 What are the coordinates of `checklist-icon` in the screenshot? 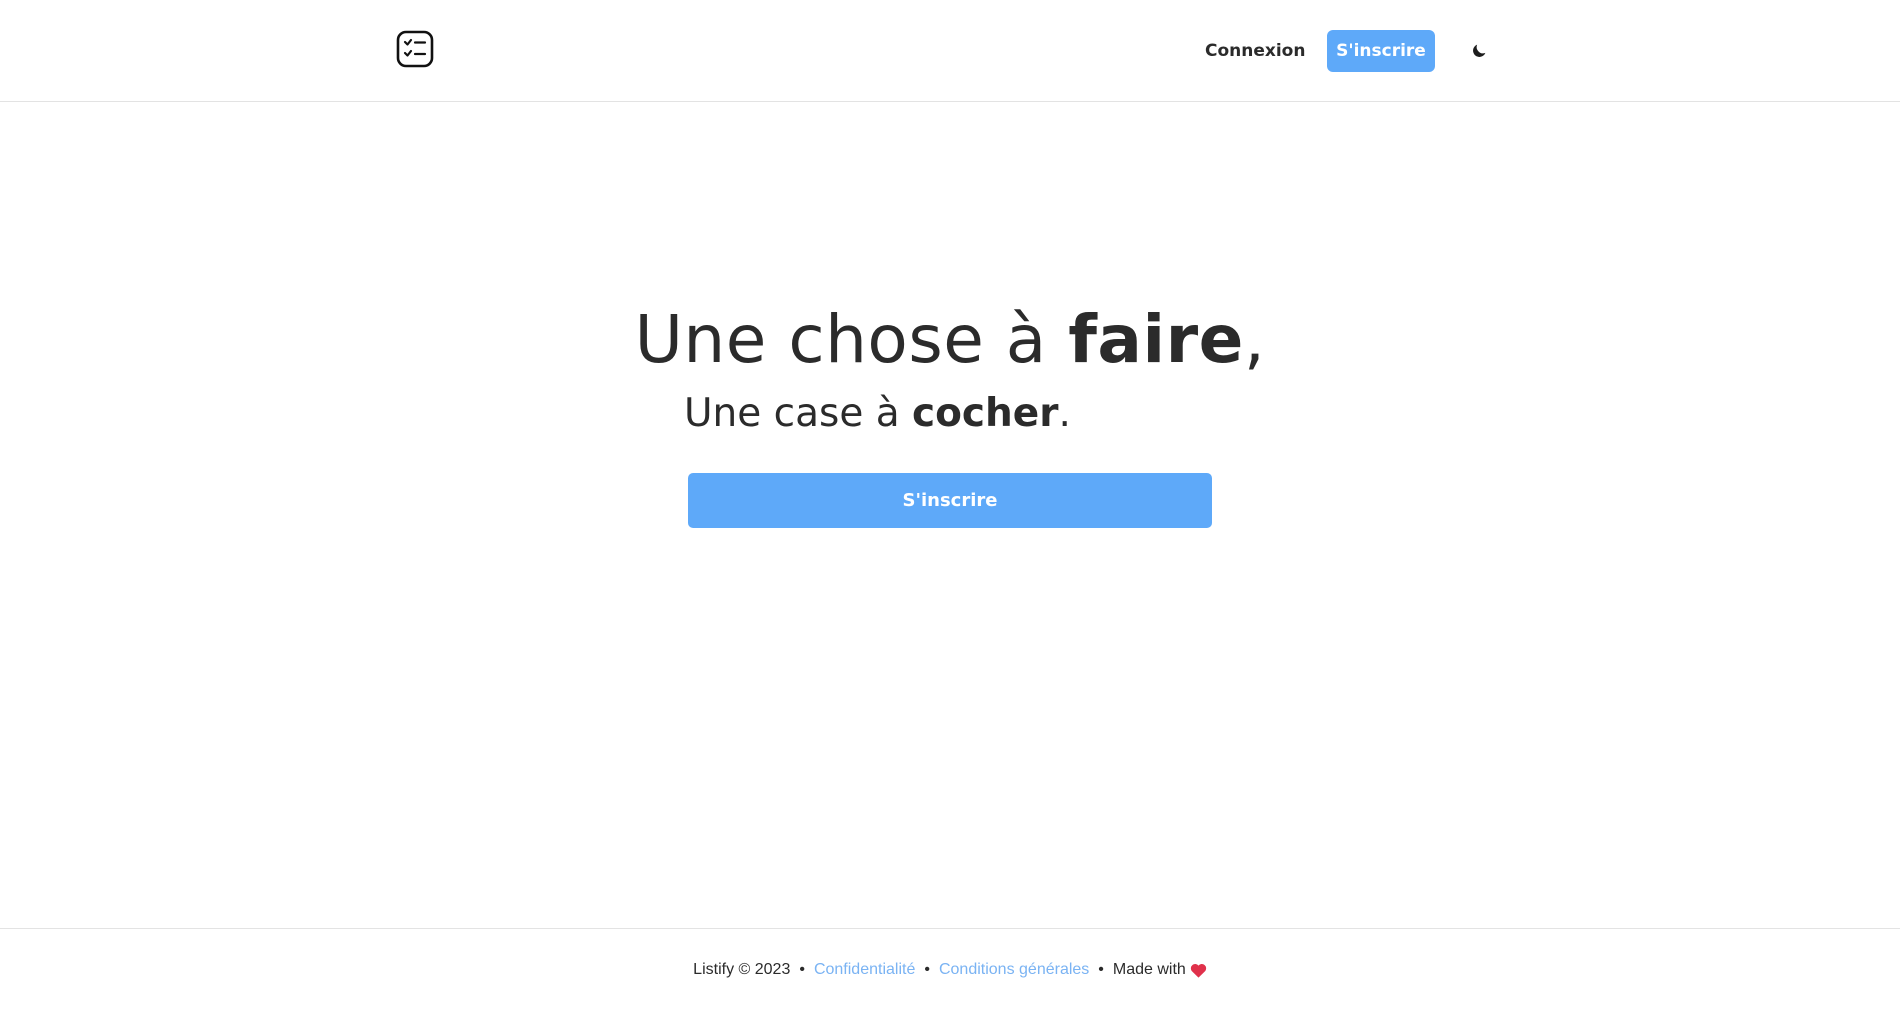 It's located at (415, 49).